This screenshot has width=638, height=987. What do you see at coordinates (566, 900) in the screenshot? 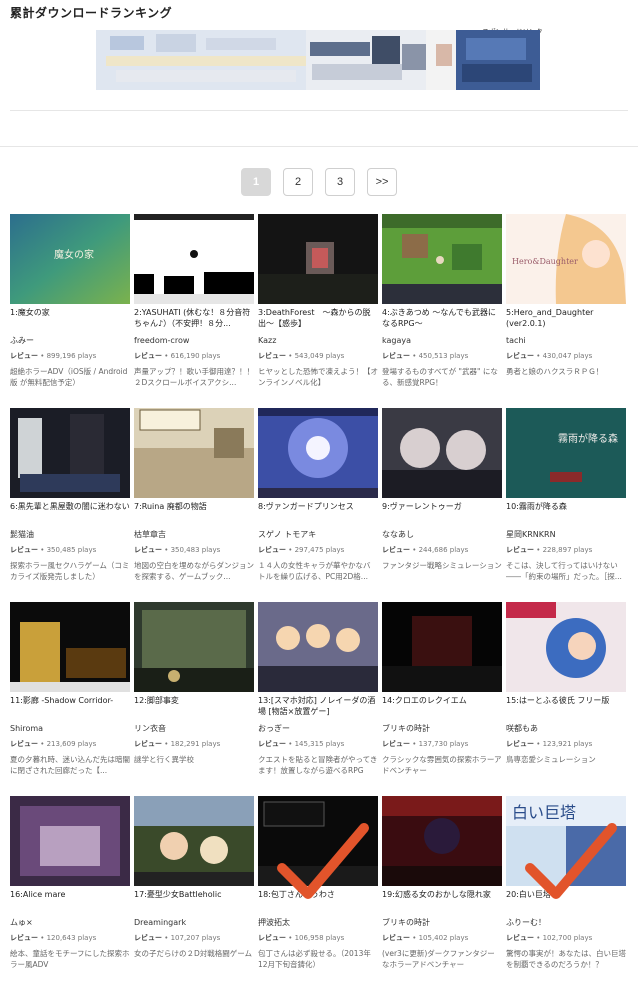
I see `game-title: 20:白い巨塔` at bounding box center [566, 900].